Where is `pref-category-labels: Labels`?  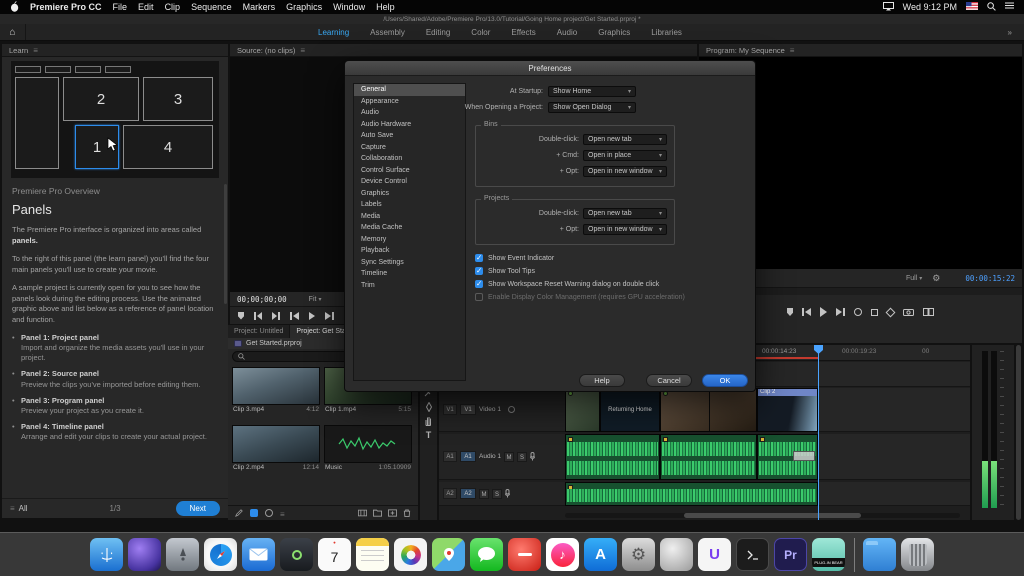 pref-category-labels: Labels is located at coordinates (409, 205).